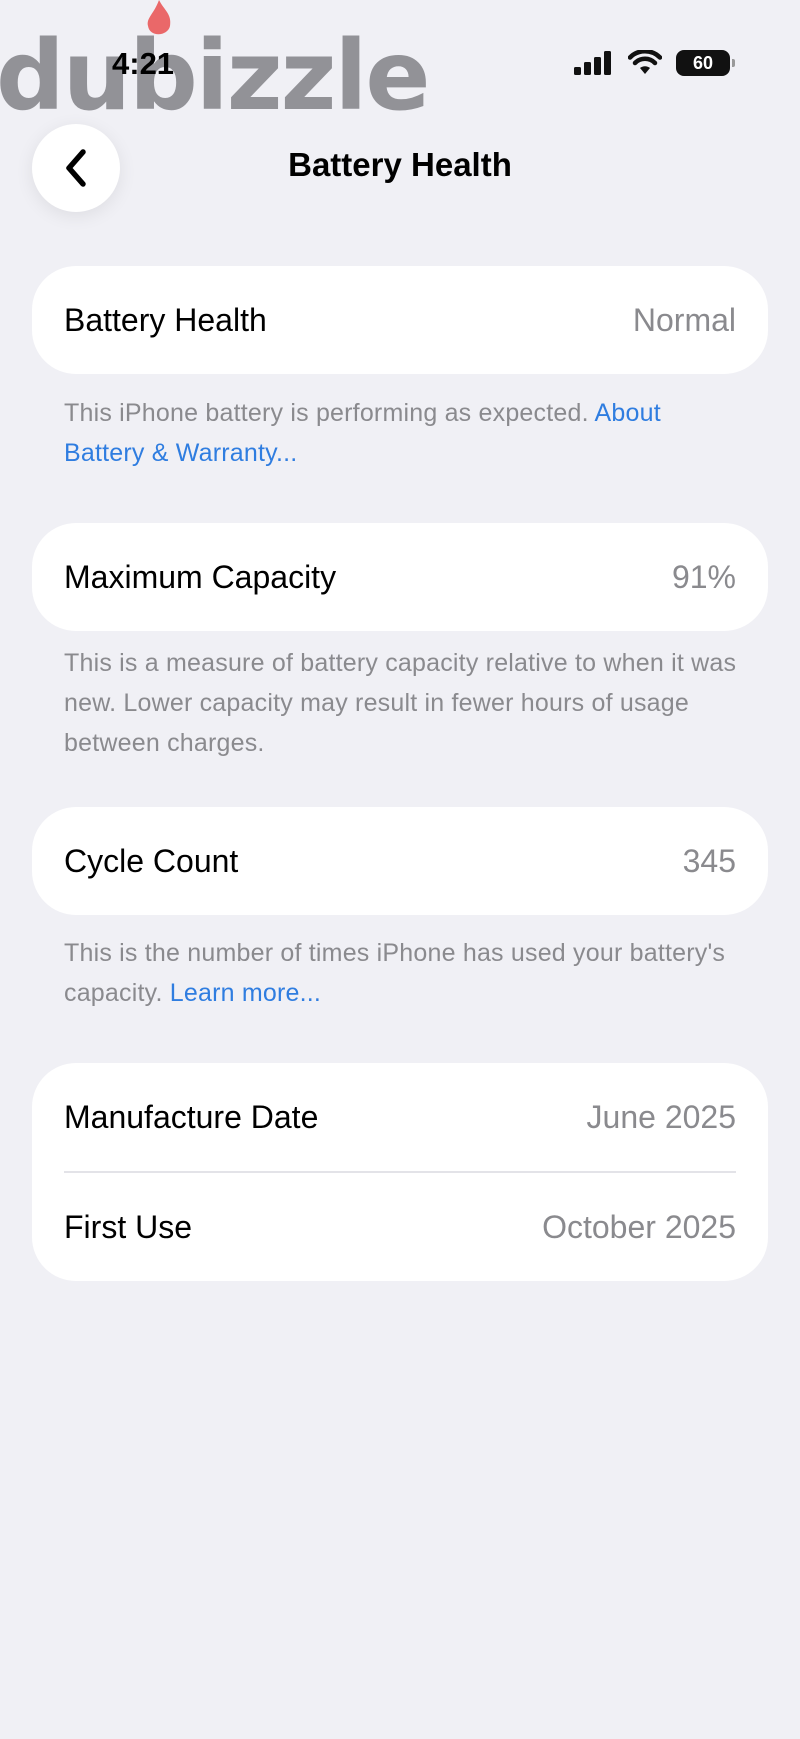 This screenshot has height=1739, width=800. Describe the element at coordinates (592, 63) in the screenshot. I see `cellular-signal-icon` at that location.